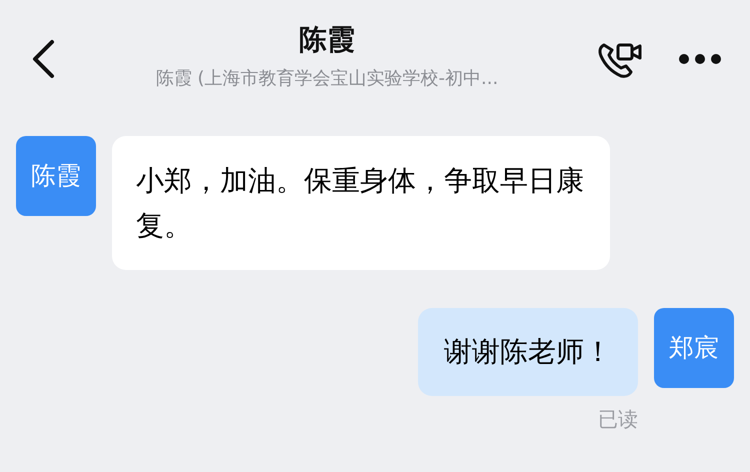 The height and width of the screenshot is (472, 750). Describe the element at coordinates (327, 40) in the screenshot. I see `chat-title: 陈霞` at that location.